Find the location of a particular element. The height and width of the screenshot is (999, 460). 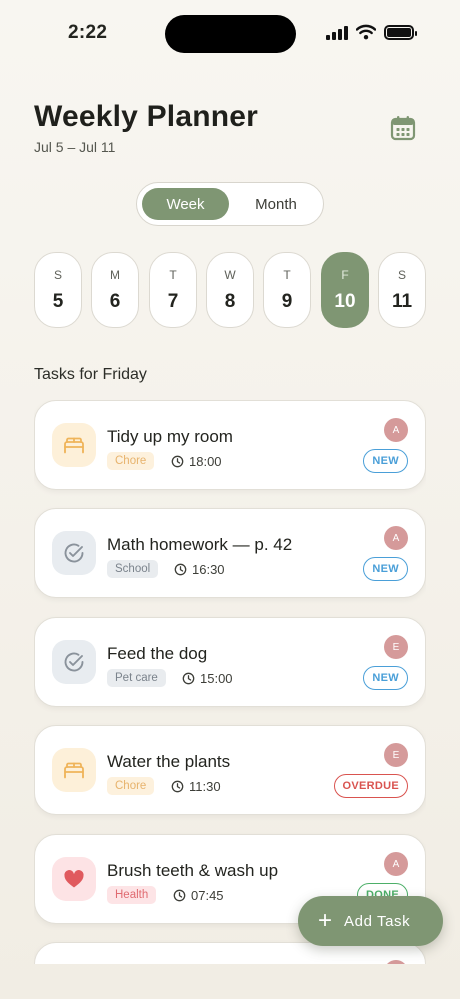

day-number: 6 is located at coordinates (115, 301).